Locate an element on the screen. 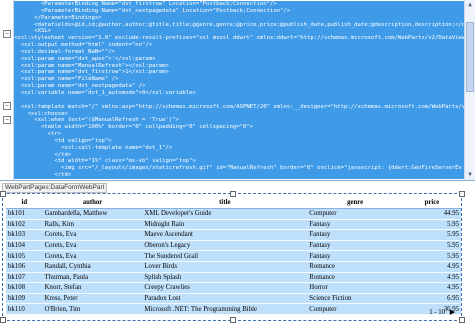  cell-author: Gambardella, Matthew is located at coordinates (93, 214).